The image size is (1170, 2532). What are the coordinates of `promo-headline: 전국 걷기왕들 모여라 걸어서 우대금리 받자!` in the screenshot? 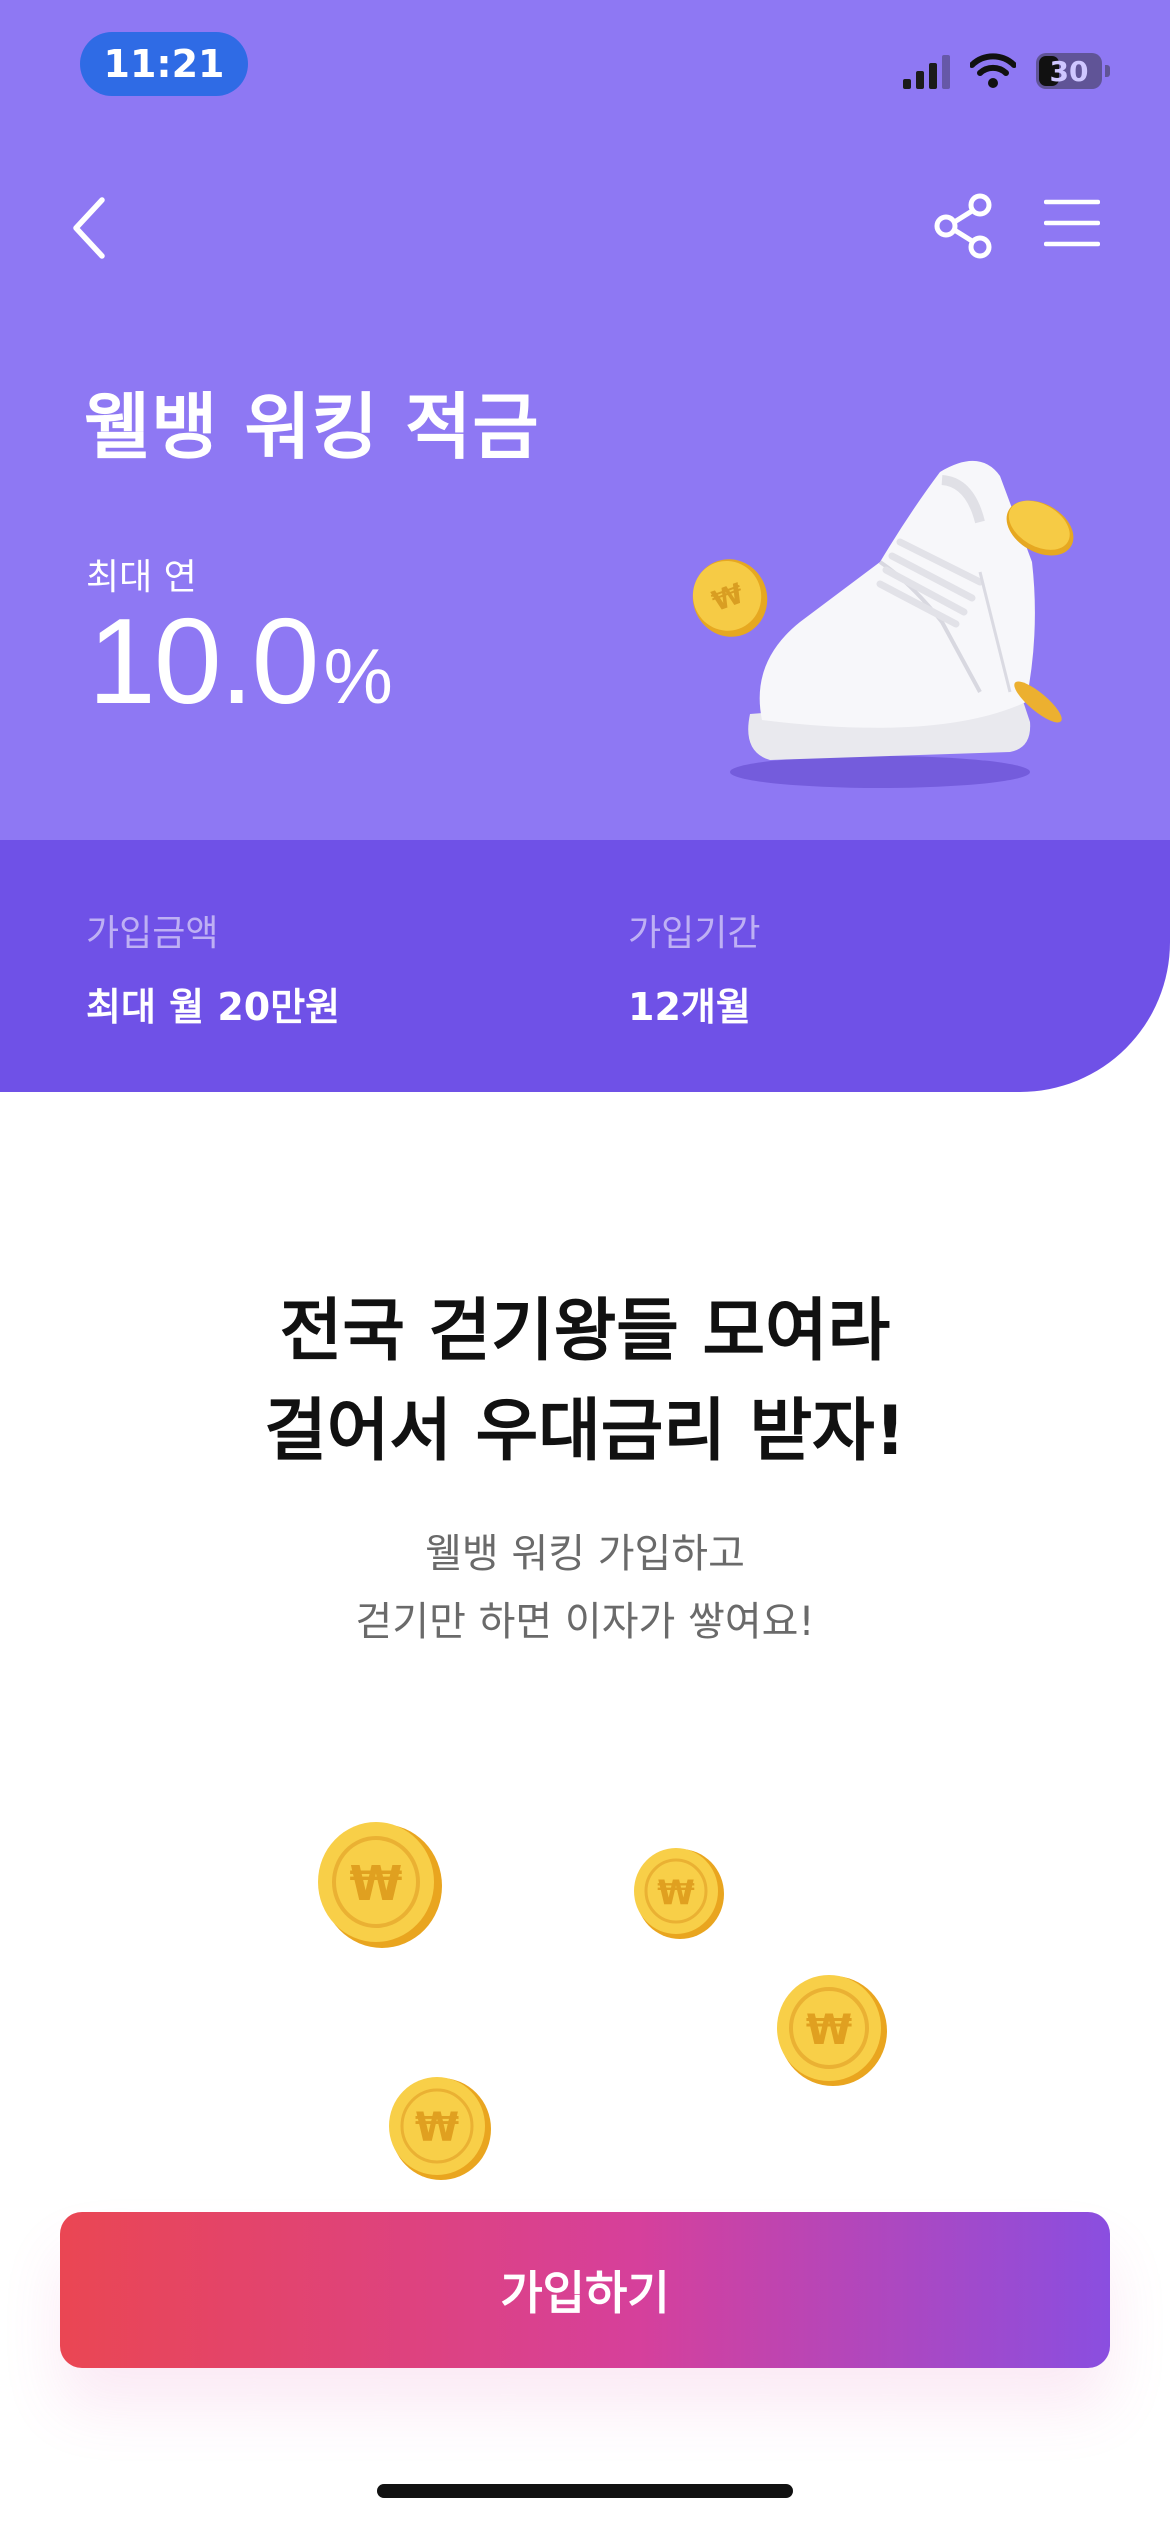 It's located at (585, 1382).